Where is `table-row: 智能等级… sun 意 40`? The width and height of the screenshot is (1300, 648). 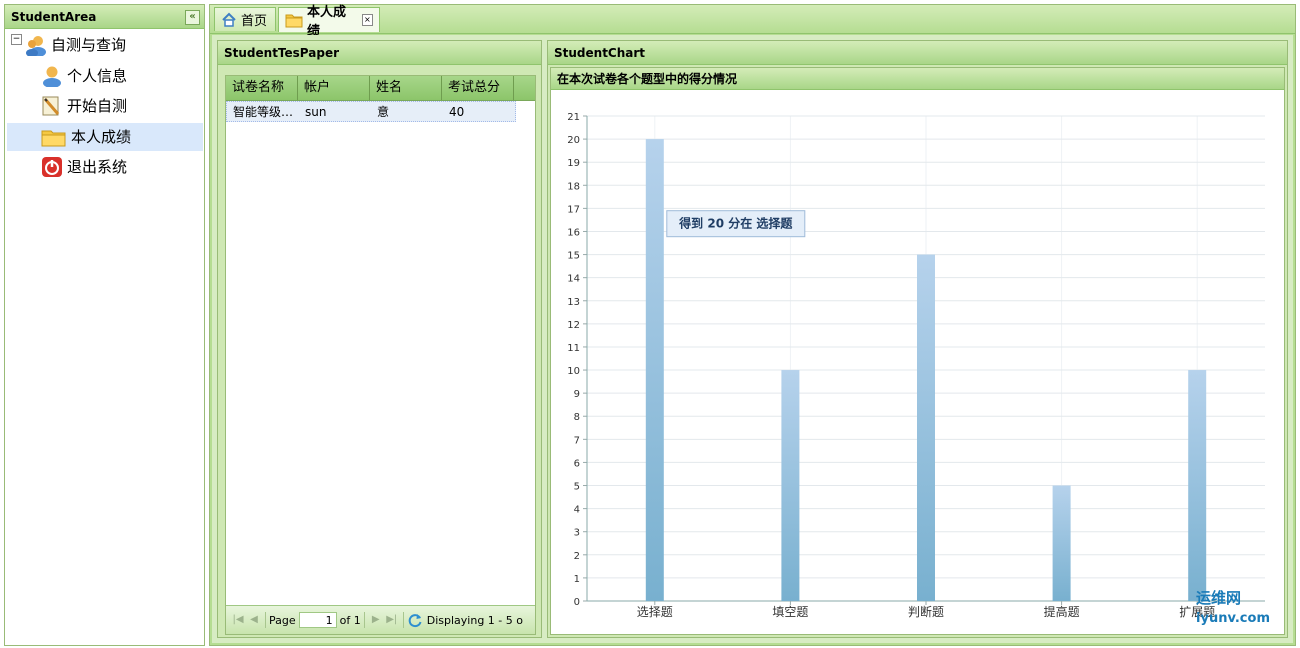 table-row: 智能等级… sun 意 40 is located at coordinates (371, 111).